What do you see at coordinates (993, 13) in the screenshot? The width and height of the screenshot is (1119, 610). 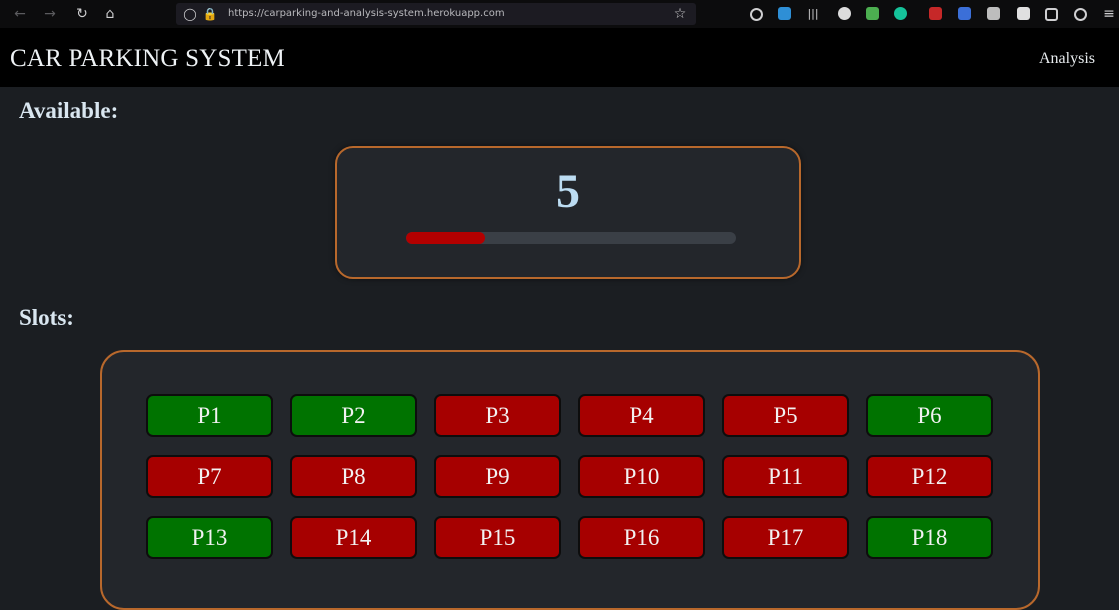 I see `extension-gray-icon` at bounding box center [993, 13].